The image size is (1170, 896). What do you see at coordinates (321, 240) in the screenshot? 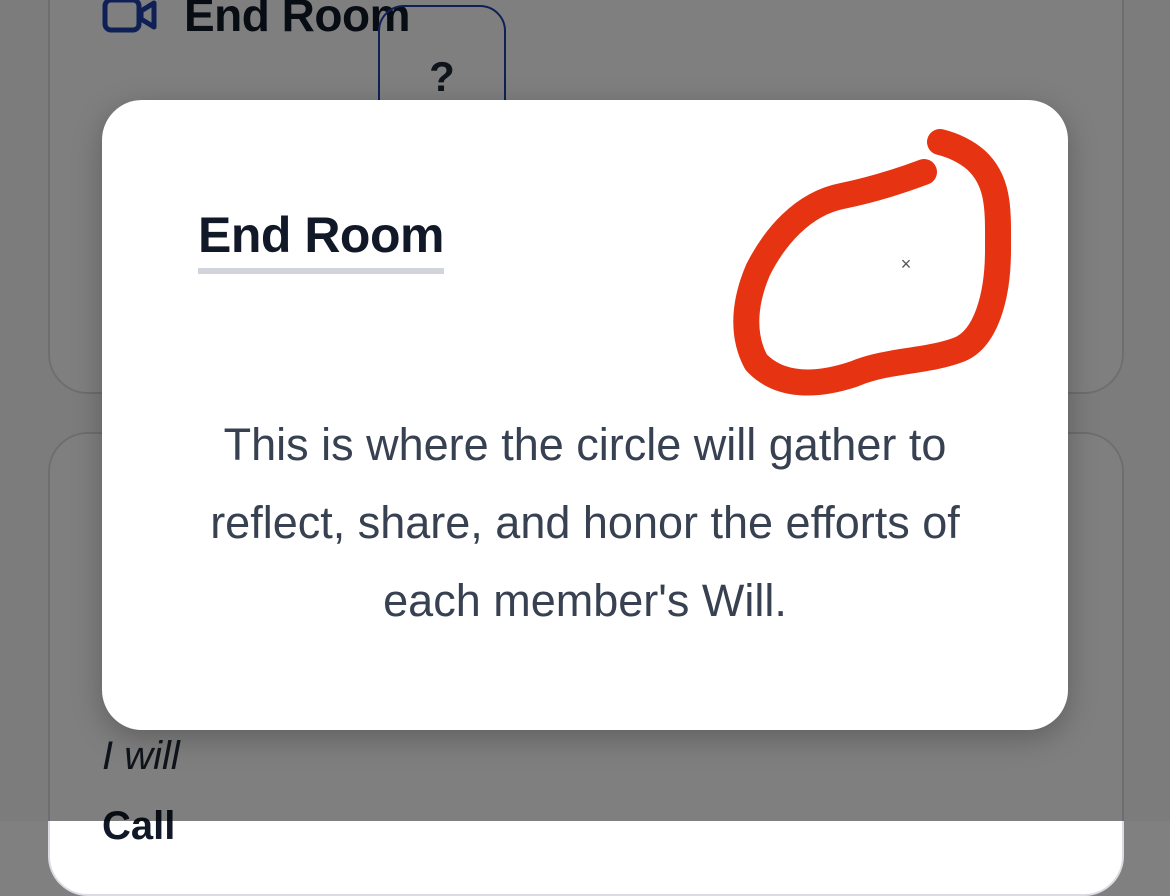
I see `modal-title: End Room` at bounding box center [321, 240].